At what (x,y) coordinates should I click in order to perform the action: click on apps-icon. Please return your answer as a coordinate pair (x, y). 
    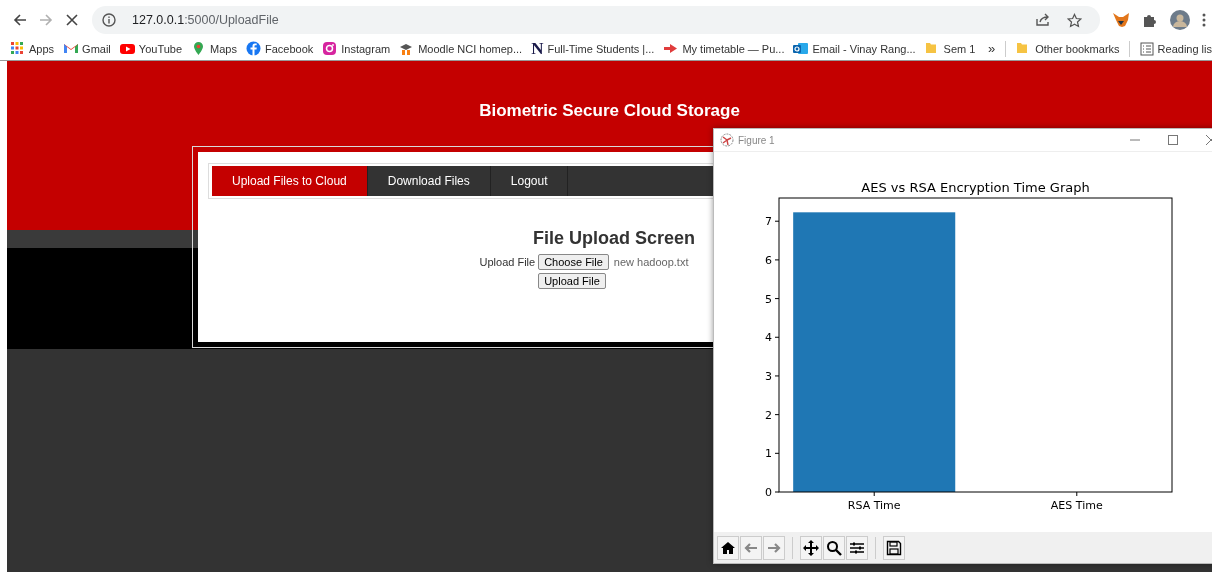
    Looking at the image, I should click on (17, 48).